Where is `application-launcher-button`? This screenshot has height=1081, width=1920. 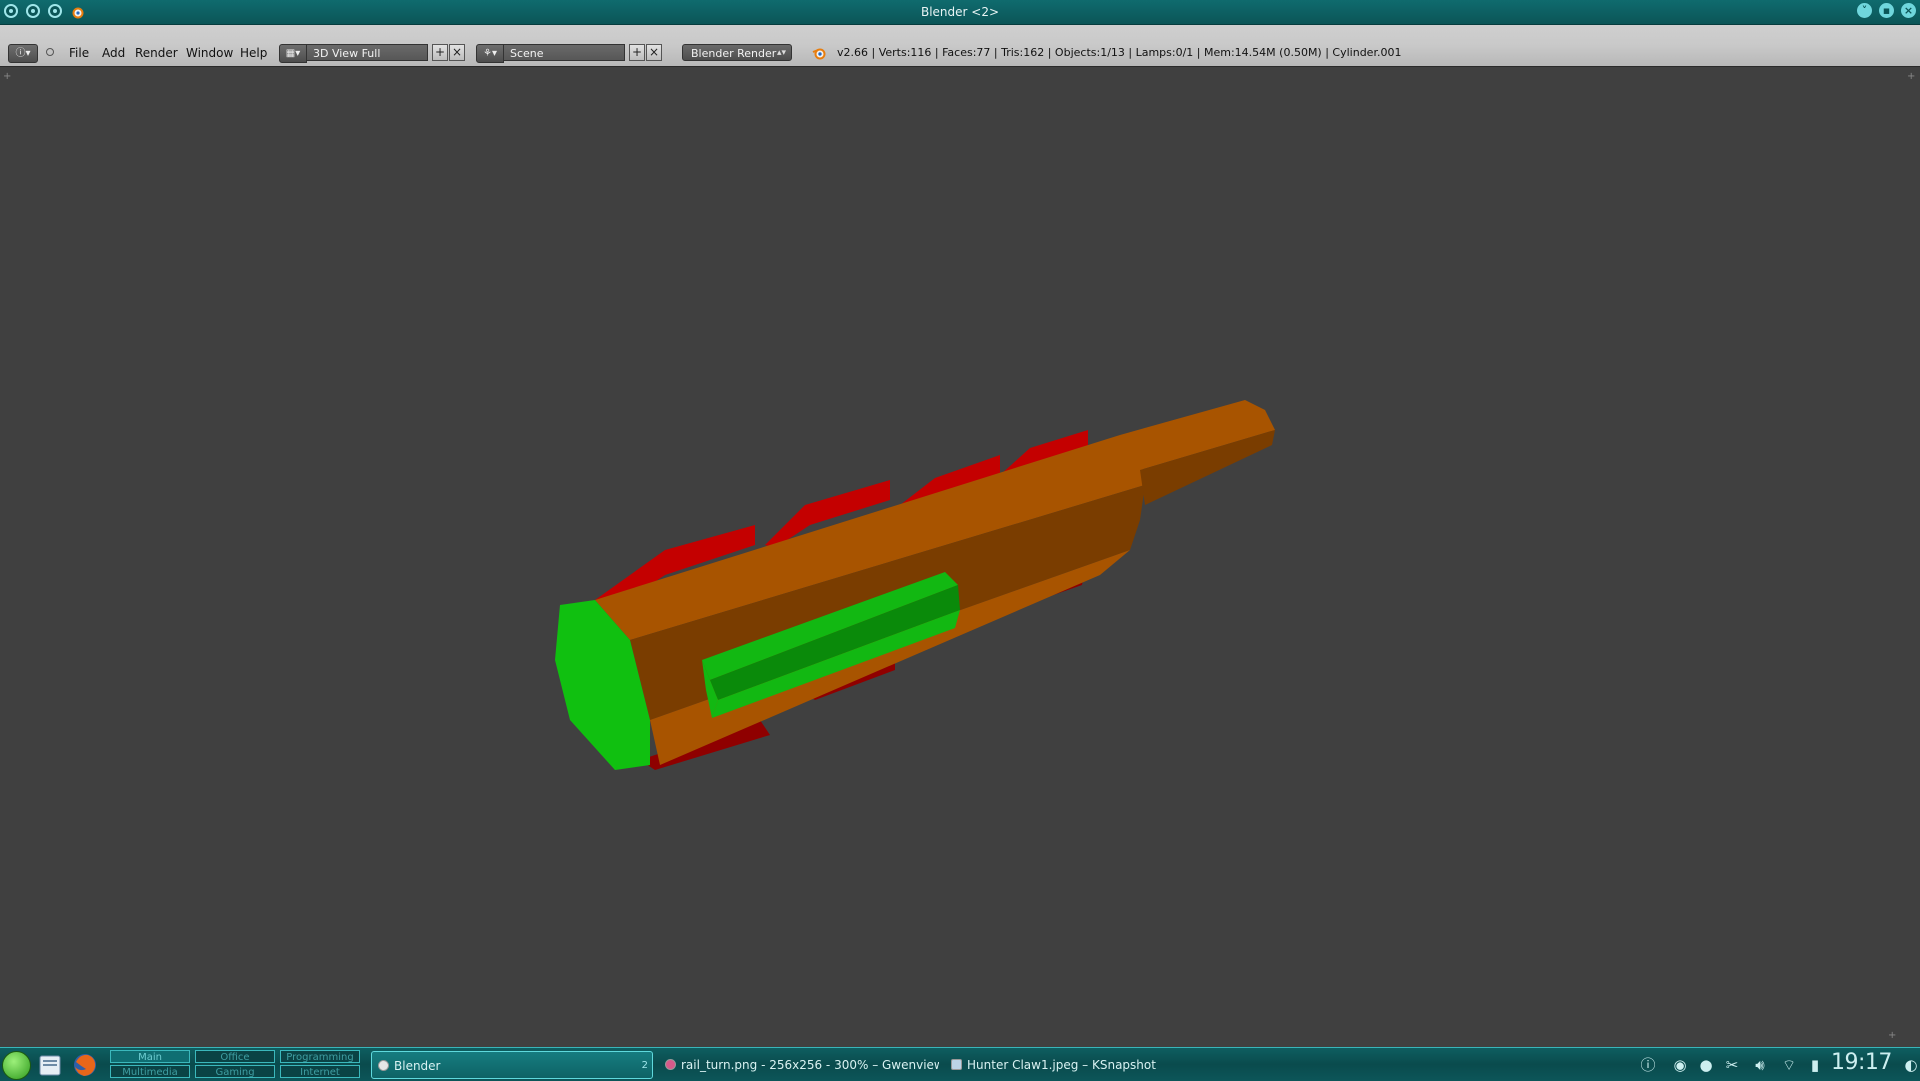 application-launcher-button is located at coordinates (16, 1065).